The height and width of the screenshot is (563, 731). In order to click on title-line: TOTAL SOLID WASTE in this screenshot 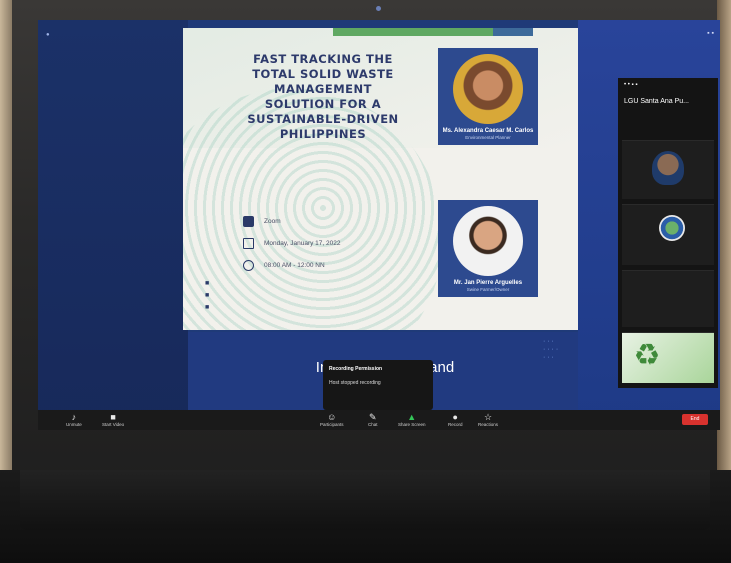, I will do `click(323, 74)`.